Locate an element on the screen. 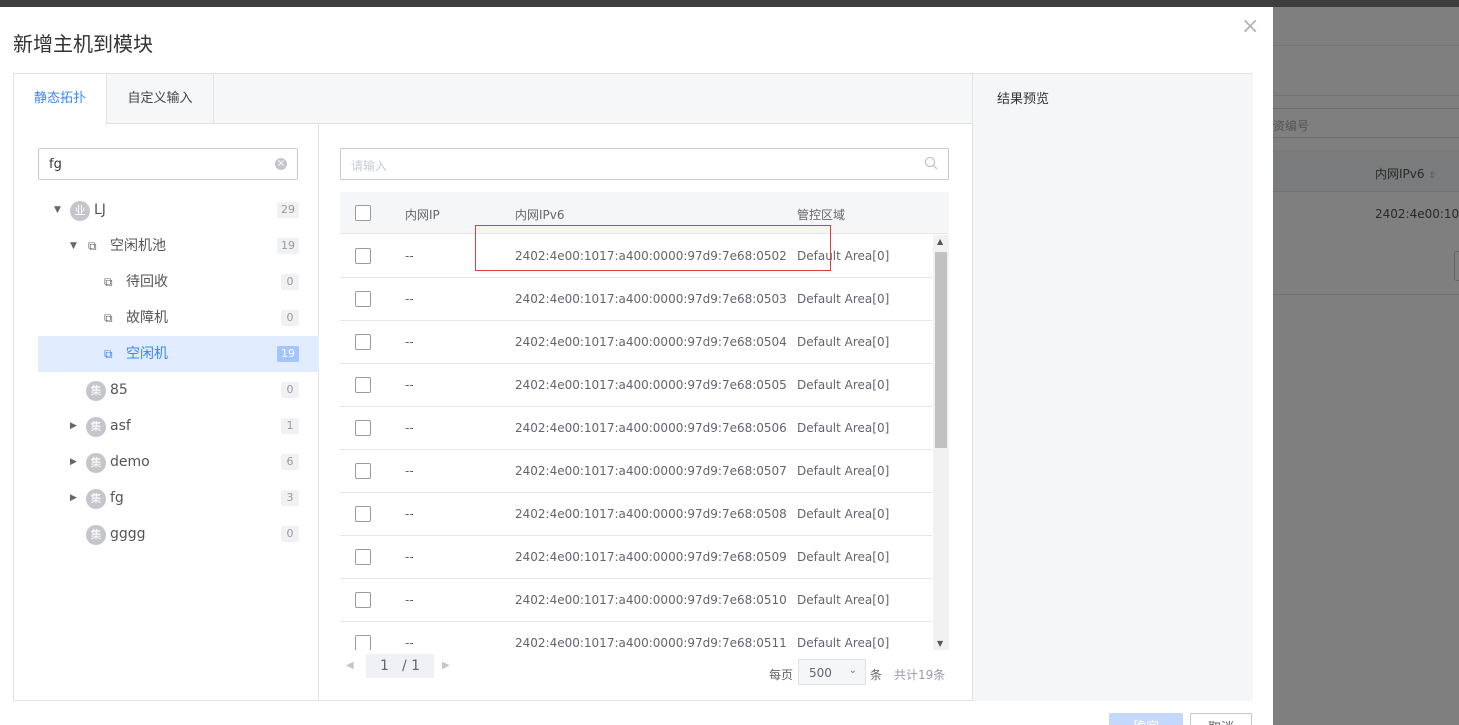  page-indicator: 1 / 1 is located at coordinates (400, 666).